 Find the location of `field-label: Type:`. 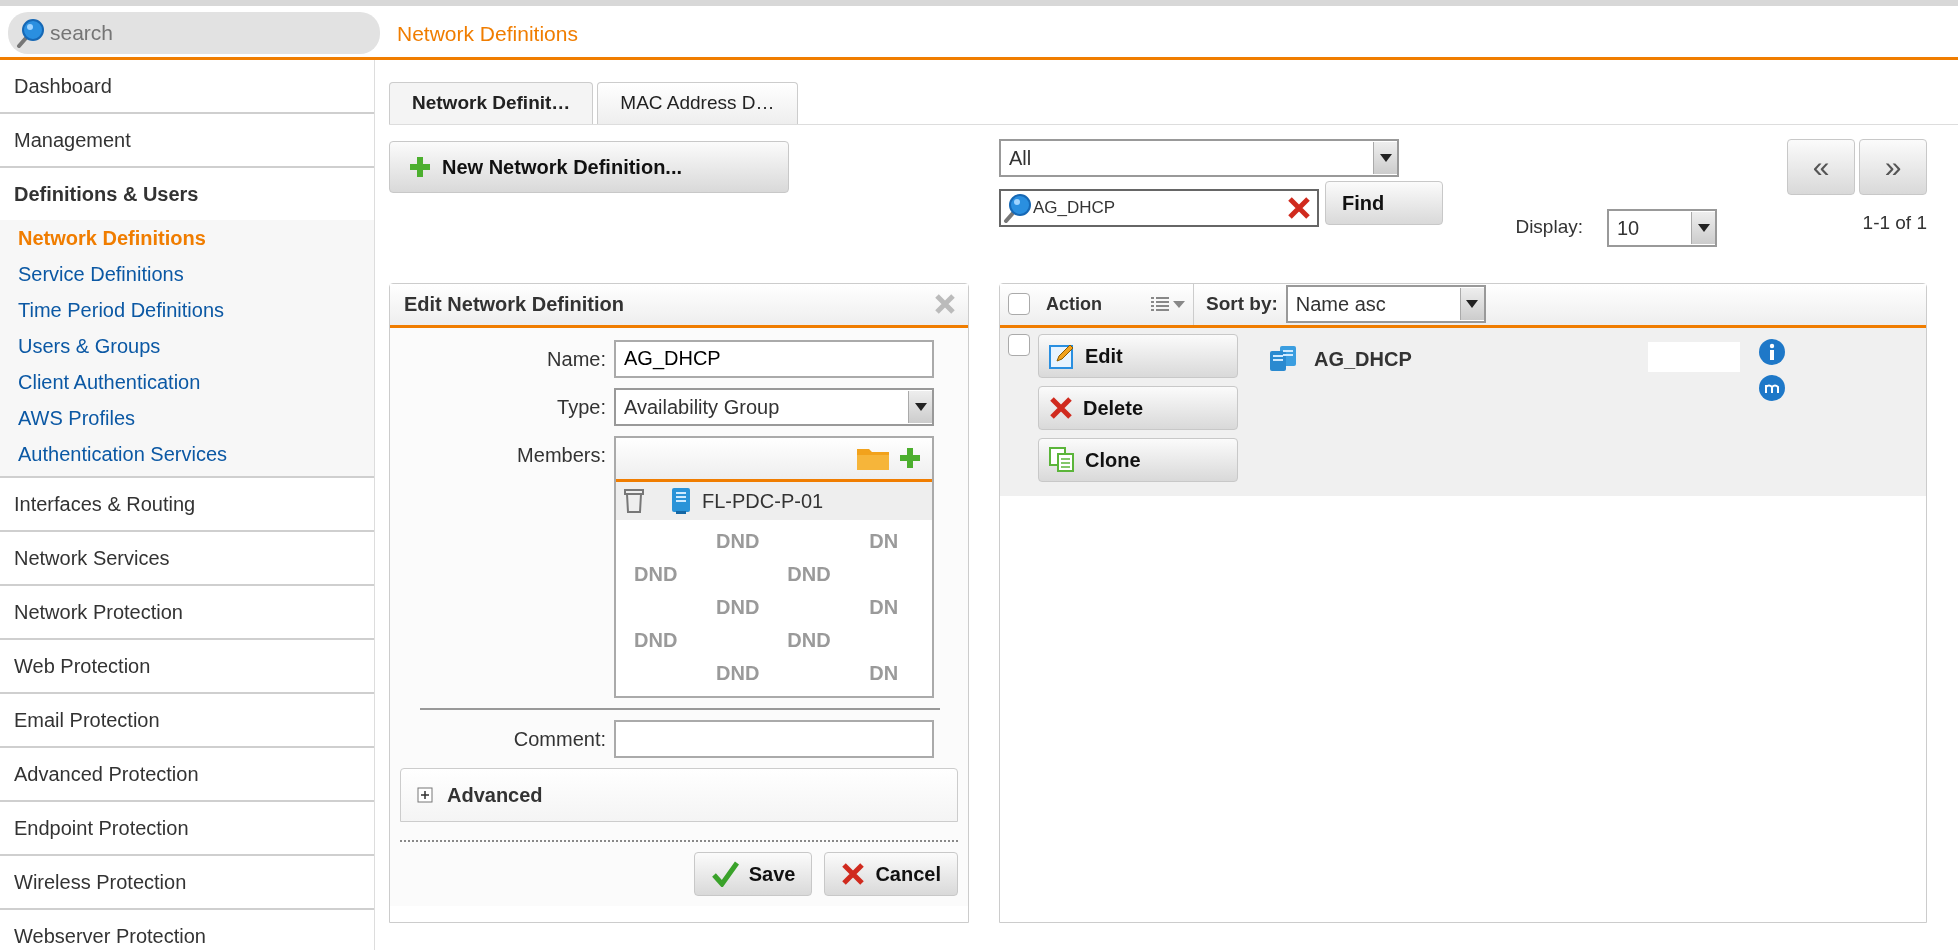

field-label: Type: is located at coordinates (581, 407).